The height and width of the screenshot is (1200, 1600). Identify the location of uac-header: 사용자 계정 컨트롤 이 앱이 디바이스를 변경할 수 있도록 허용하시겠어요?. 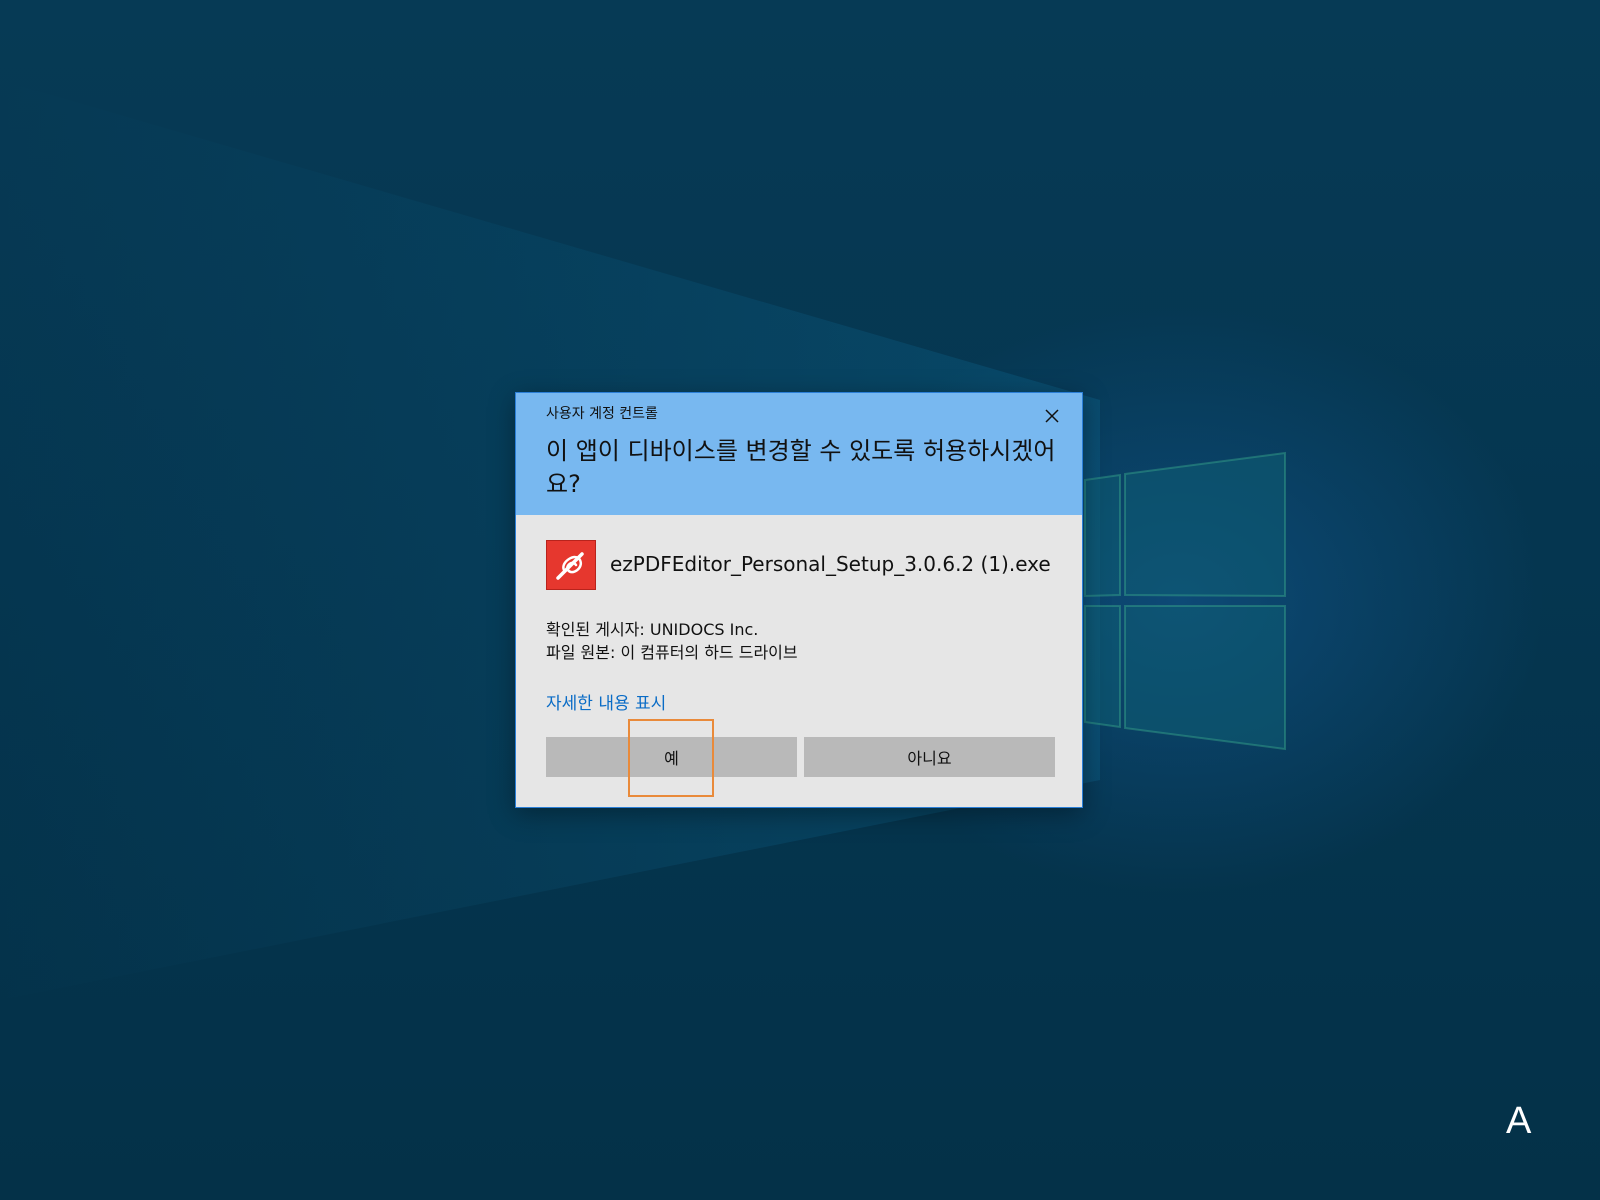
(799, 454).